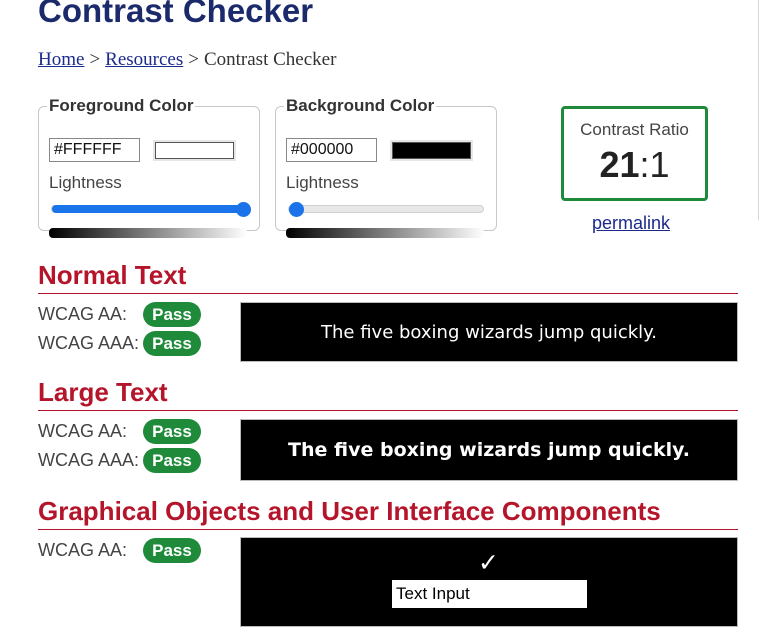  I want to click on contrast-ratio-box: Contrast Ratio 21:1, so click(634, 153).